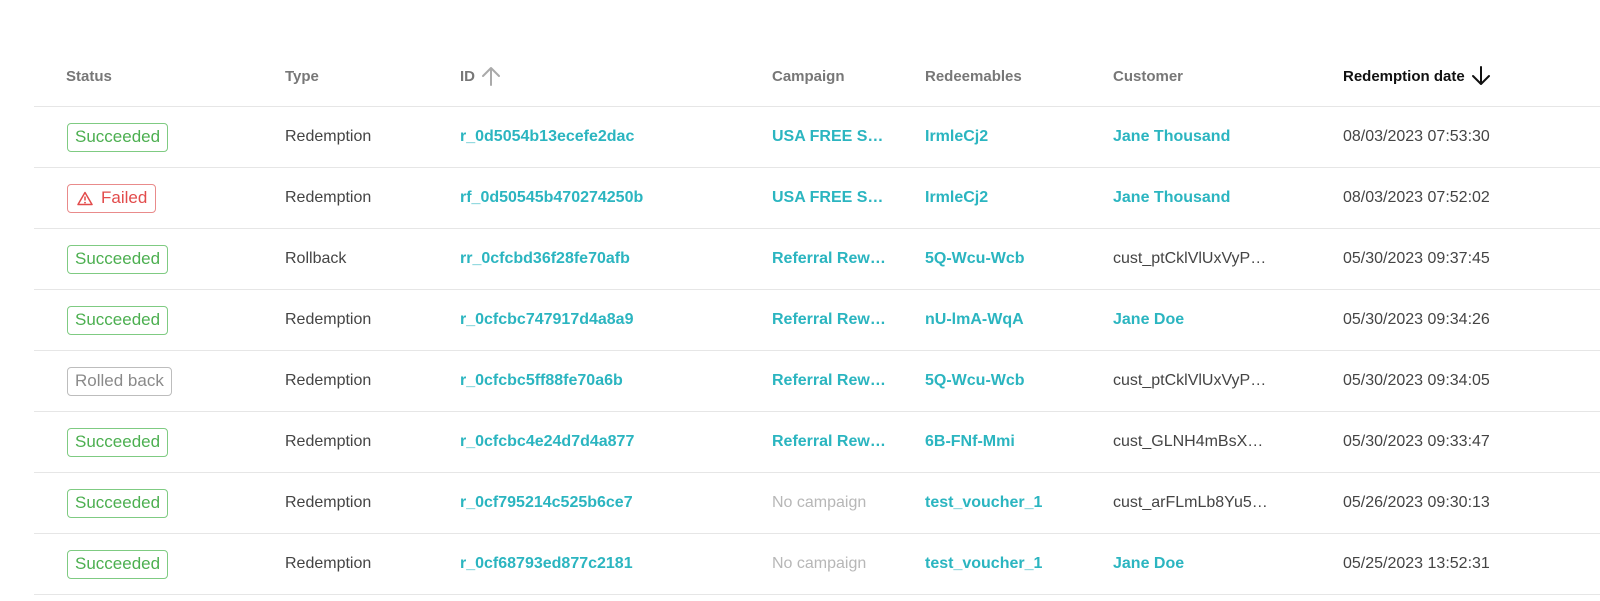  What do you see at coordinates (547, 442) in the screenshot?
I see `redemption-id-link: r_0cfcbc4e24d7d4a877` at bounding box center [547, 442].